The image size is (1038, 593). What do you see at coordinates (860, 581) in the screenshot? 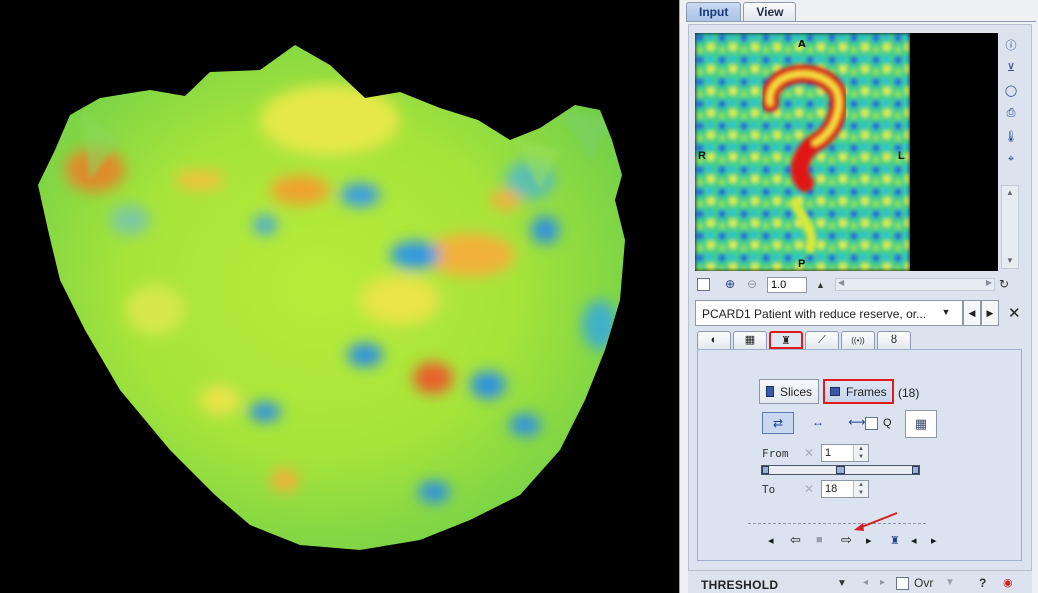
I see `threshold-bar: THRESHOLD ▼ ◂ ▸ Ovr ▼ ? ◉` at bounding box center [860, 581].